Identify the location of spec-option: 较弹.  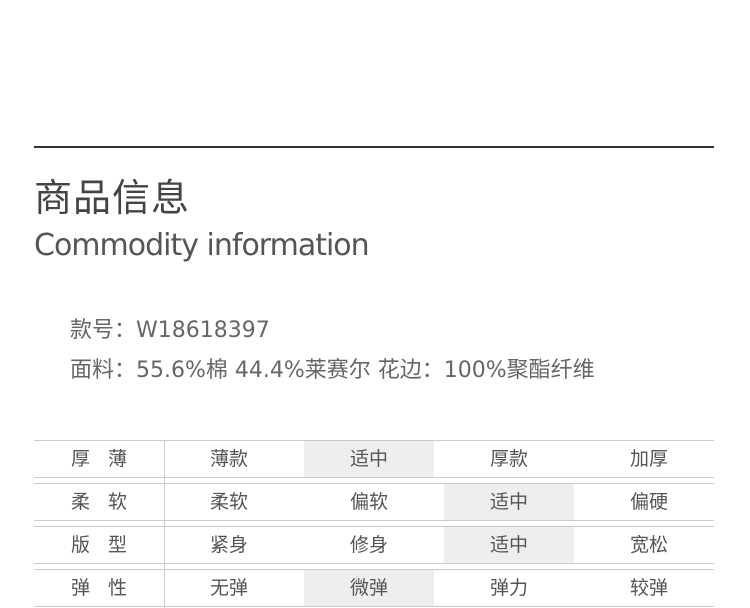
(648, 588).